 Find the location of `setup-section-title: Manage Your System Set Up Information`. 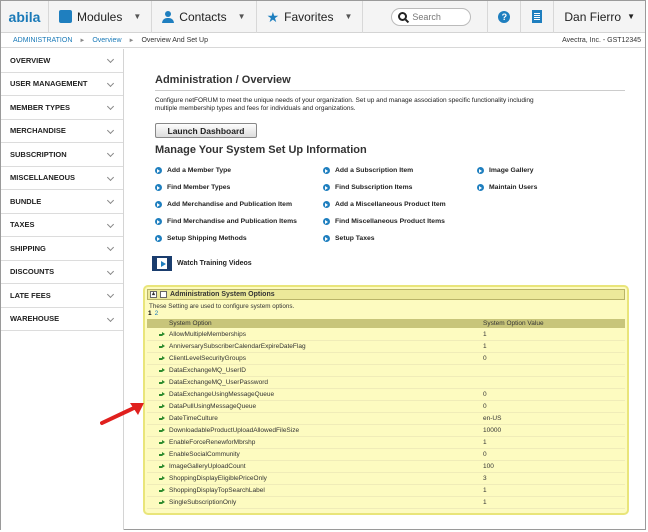

setup-section-title: Manage Your System Set Up Information is located at coordinates (261, 150).